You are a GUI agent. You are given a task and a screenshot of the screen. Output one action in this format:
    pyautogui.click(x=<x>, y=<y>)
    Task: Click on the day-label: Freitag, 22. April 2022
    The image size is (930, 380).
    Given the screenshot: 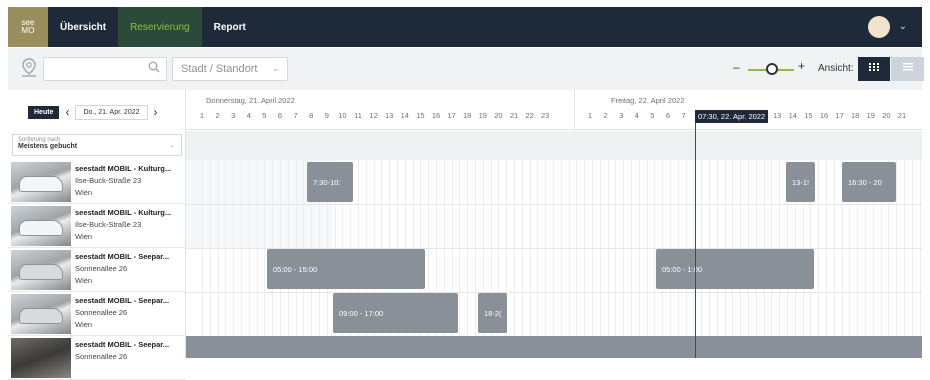 What is the action you would take?
    pyautogui.click(x=648, y=100)
    